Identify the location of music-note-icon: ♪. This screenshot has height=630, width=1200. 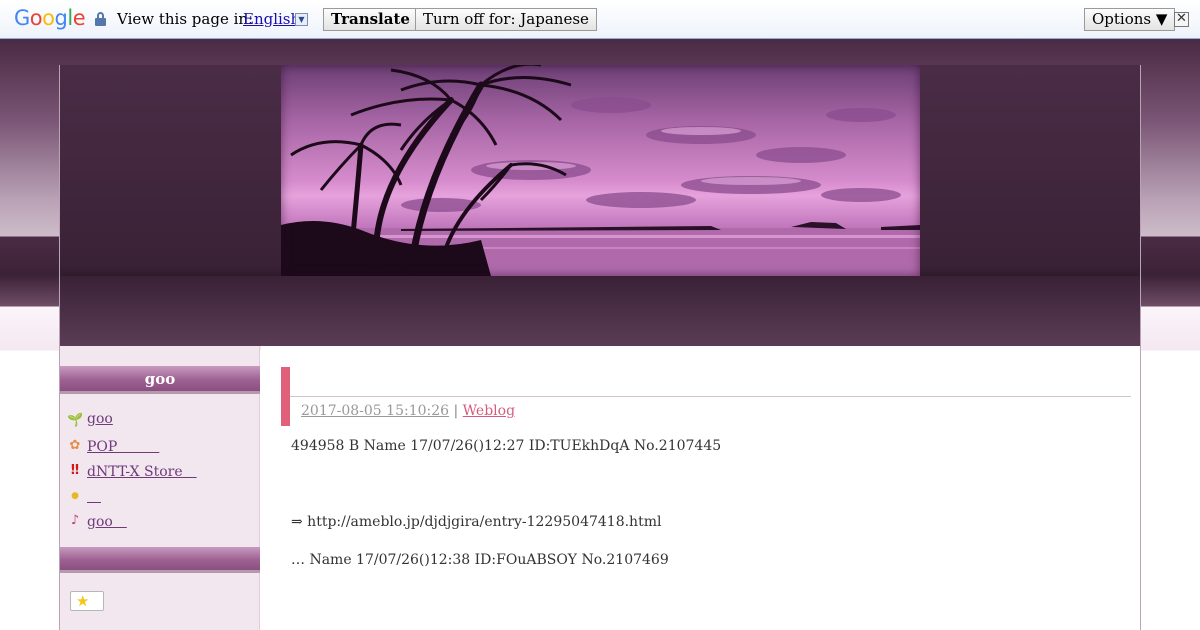
(75, 520).